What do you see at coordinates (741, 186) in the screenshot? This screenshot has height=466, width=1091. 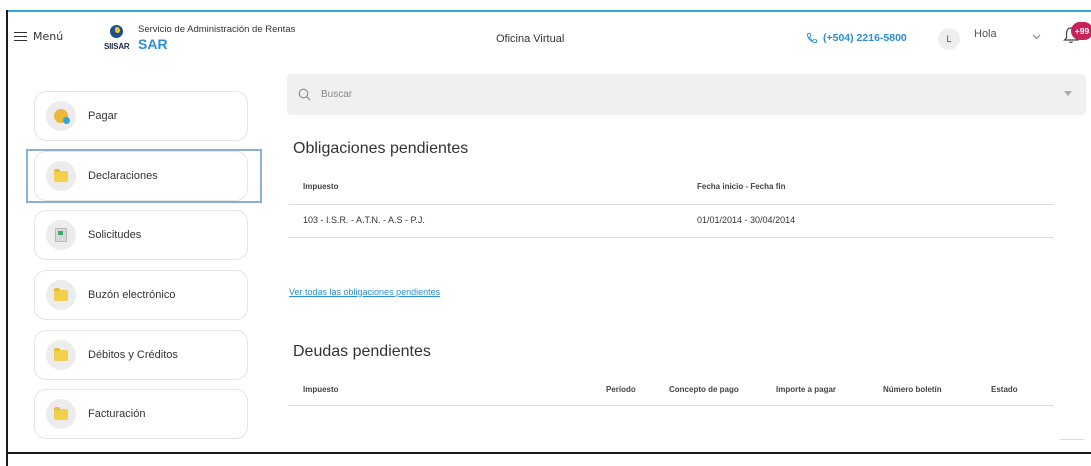 I see `column-header-fechas: Fecha inicio - Fecha fin` at bounding box center [741, 186].